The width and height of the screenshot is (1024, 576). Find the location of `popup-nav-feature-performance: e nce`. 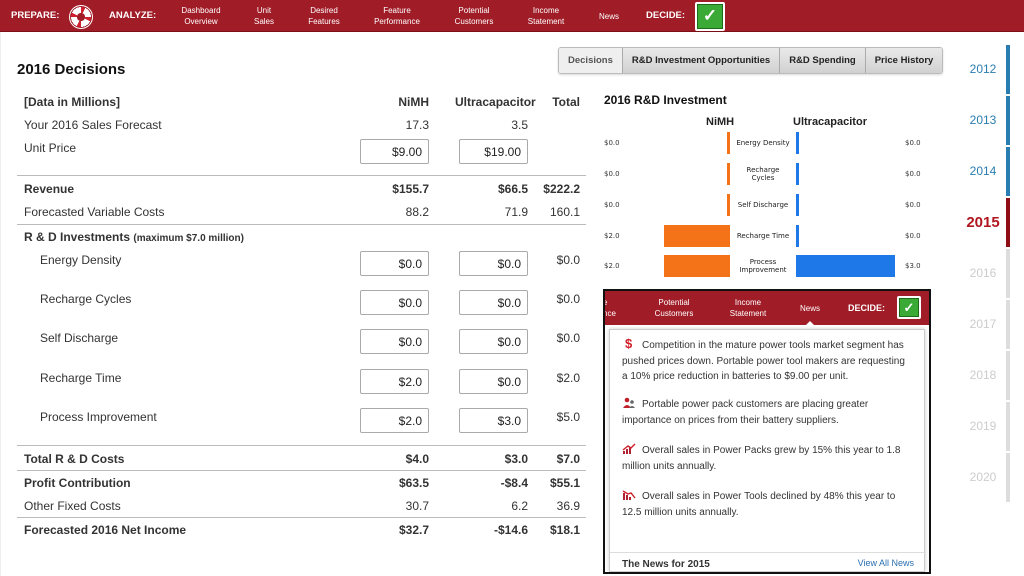

popup-nav-feature-performance: e nce is located at coordinates (612, 308).